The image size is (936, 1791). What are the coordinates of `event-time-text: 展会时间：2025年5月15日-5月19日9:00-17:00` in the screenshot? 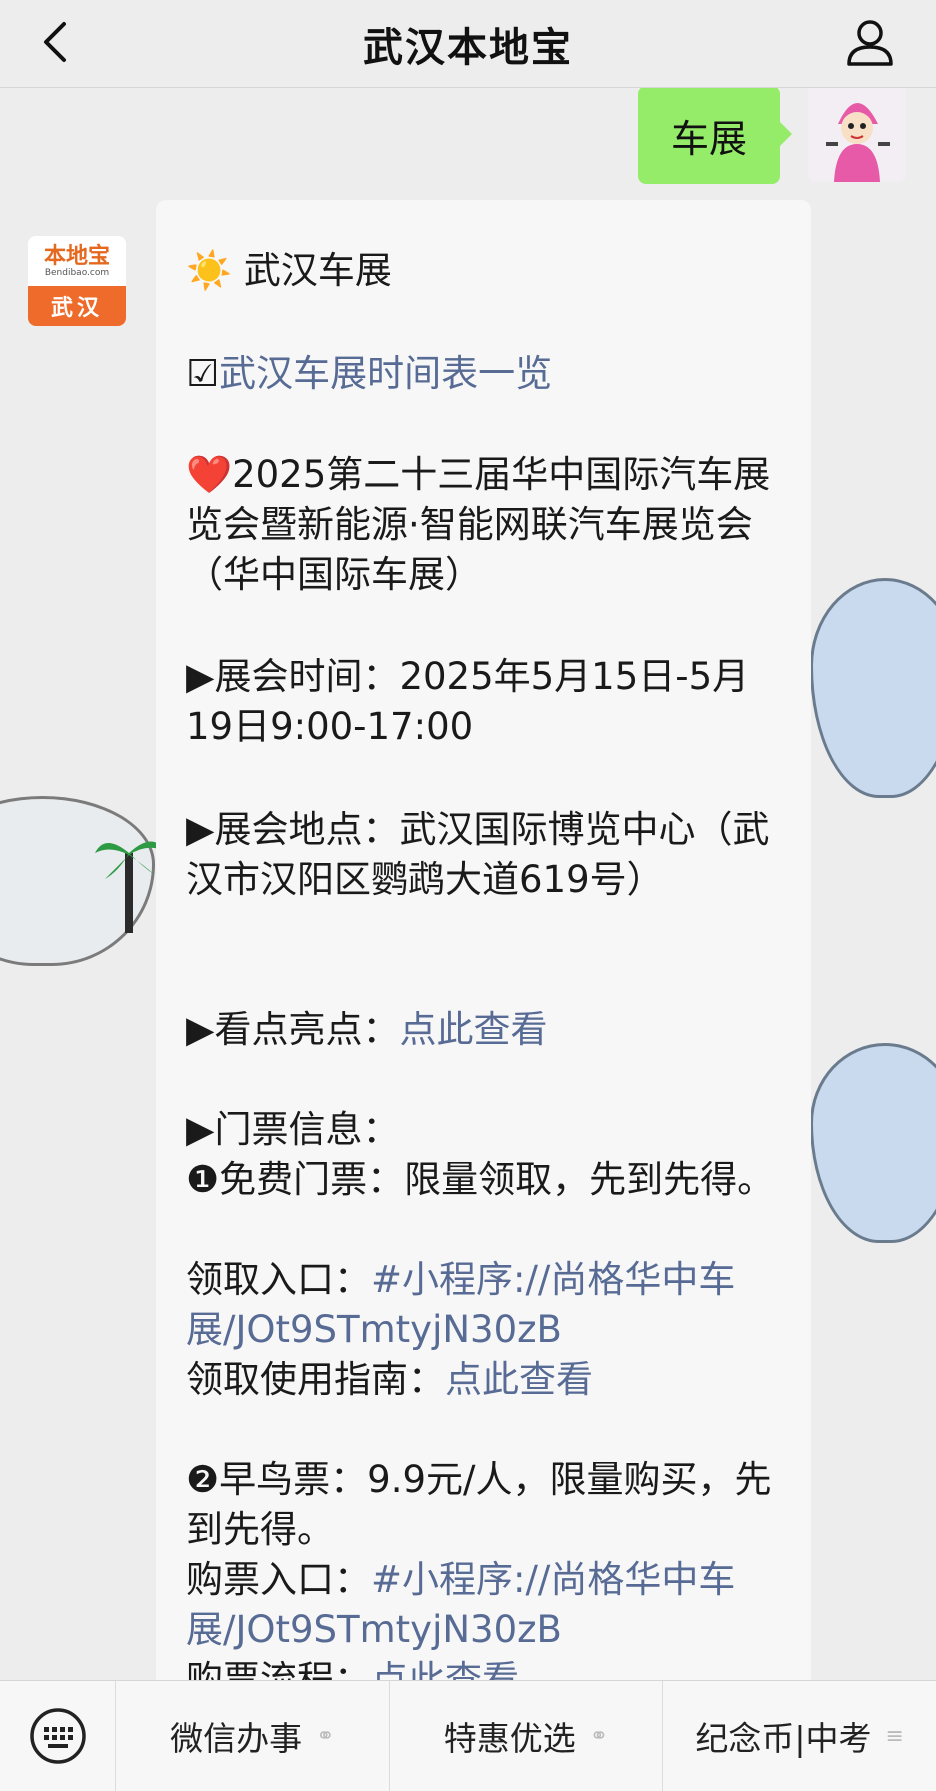 It's located at (468, 701).